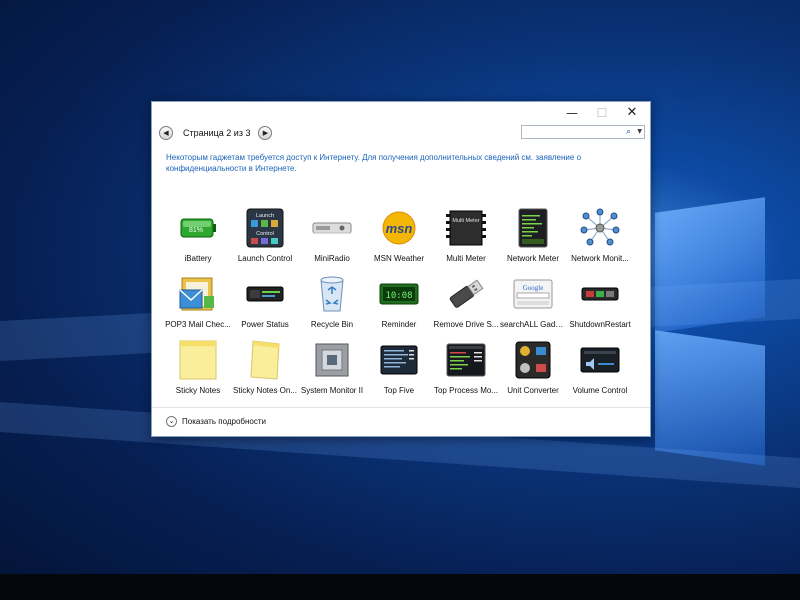  I want to click on window-footer: ⌄ Показать подробности, so click(401, 422).